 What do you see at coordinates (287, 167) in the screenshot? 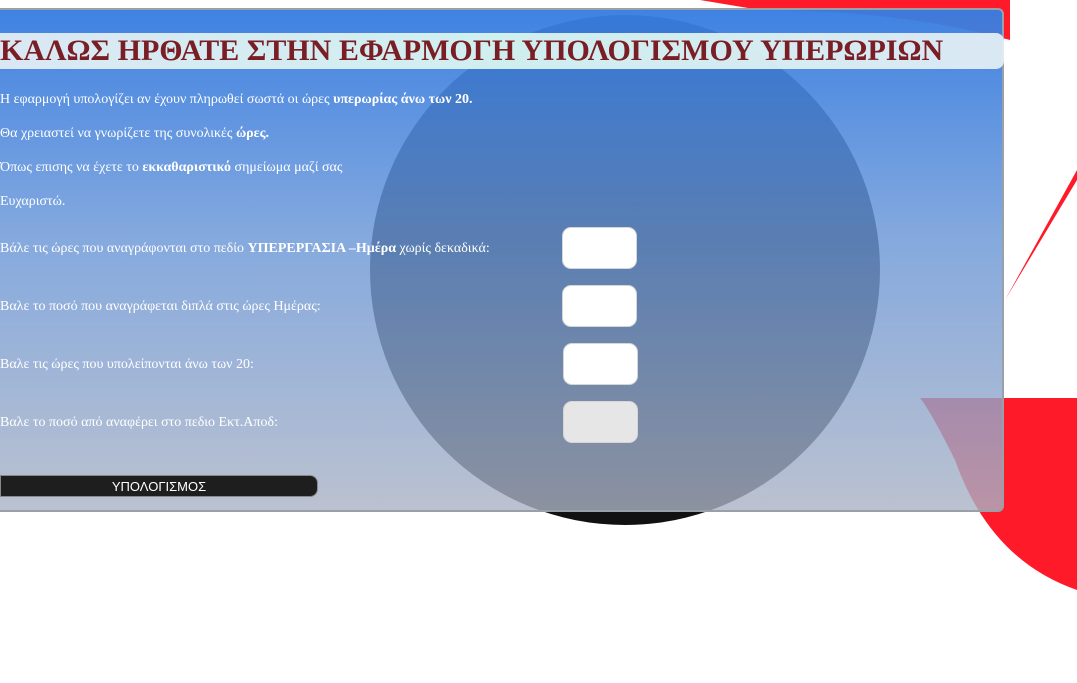
I see `intro-line-3-tail: σημείωμα μαζί σας` at bounding box center [287, 167].